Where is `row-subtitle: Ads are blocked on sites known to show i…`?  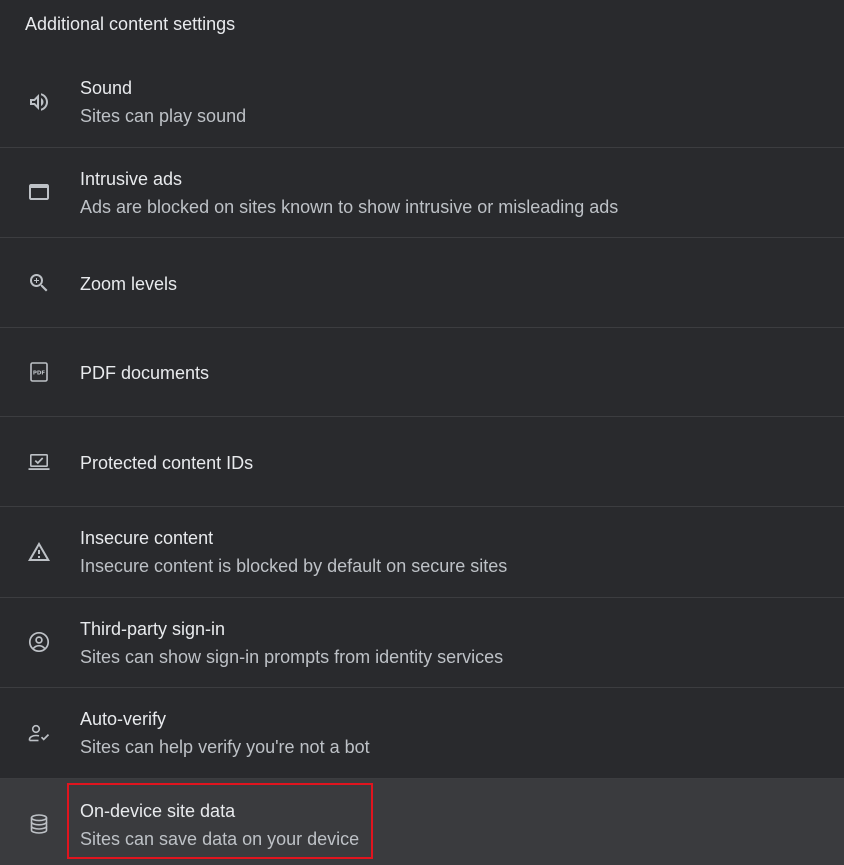
row-subtitle: Ads are blocked on sites known to show i… is located at coordinates (349, 207).